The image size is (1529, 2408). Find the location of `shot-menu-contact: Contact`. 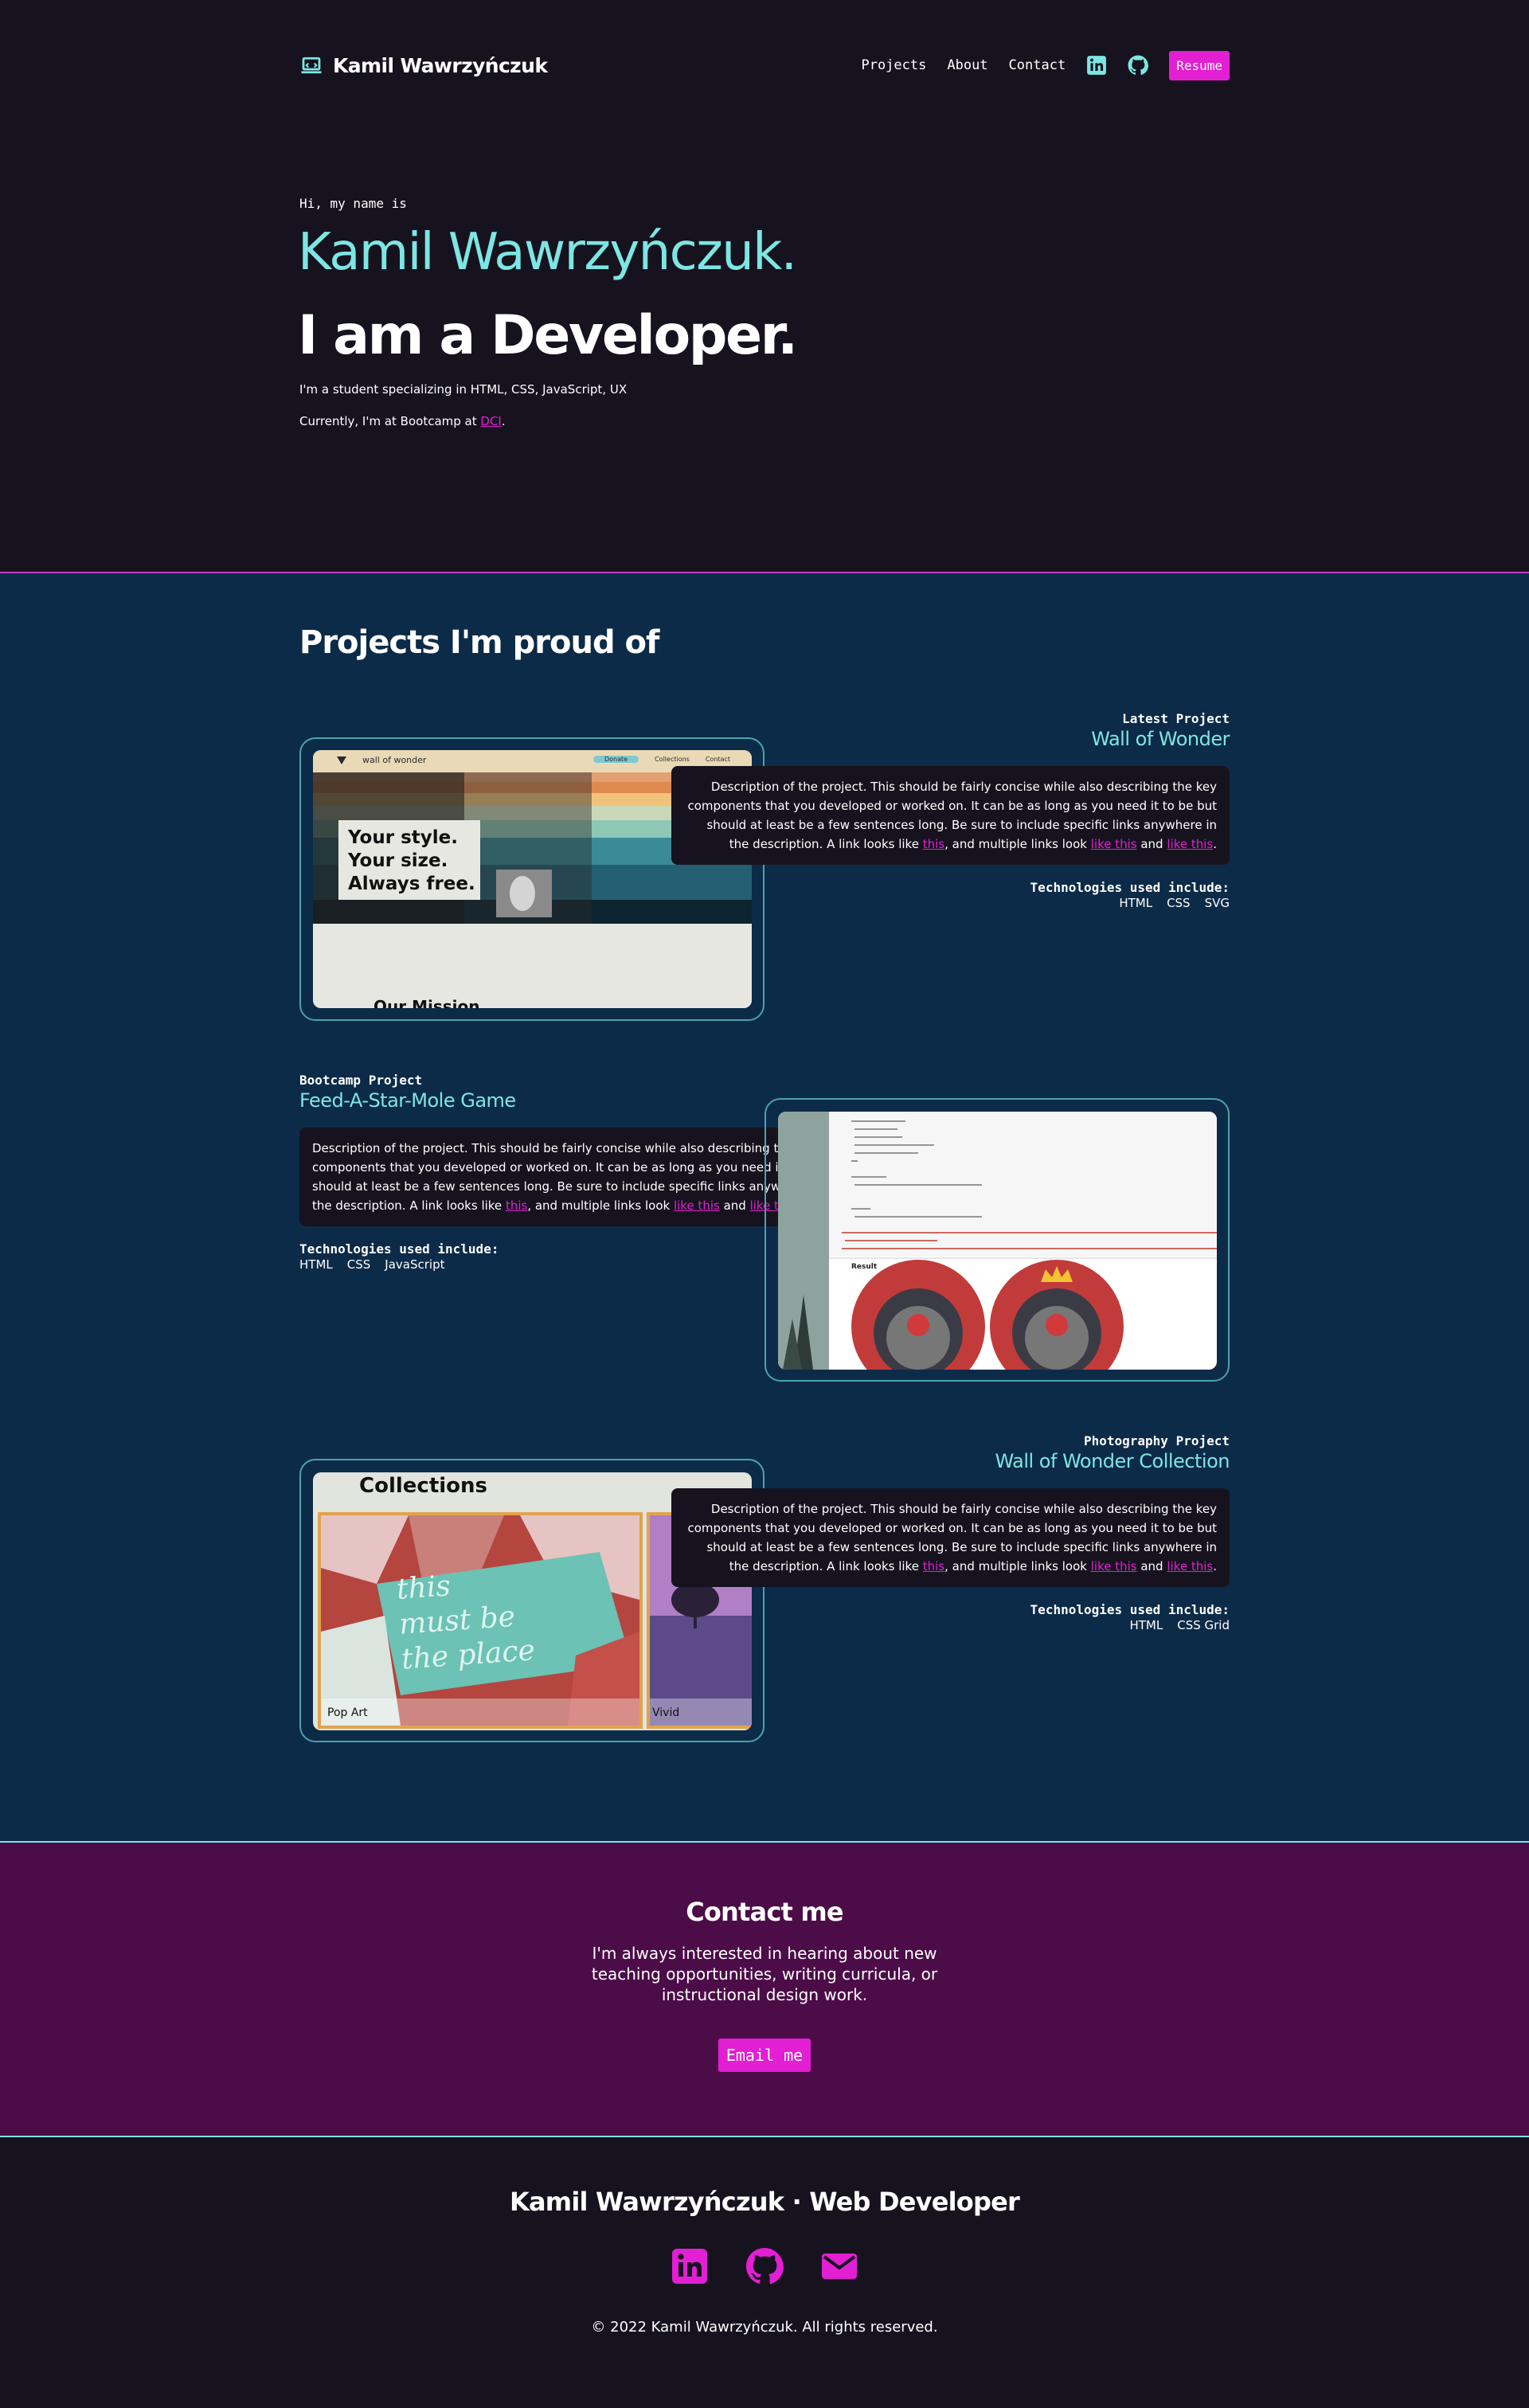

shot-menu-contact: Contact is located at coordinates (717, 759).